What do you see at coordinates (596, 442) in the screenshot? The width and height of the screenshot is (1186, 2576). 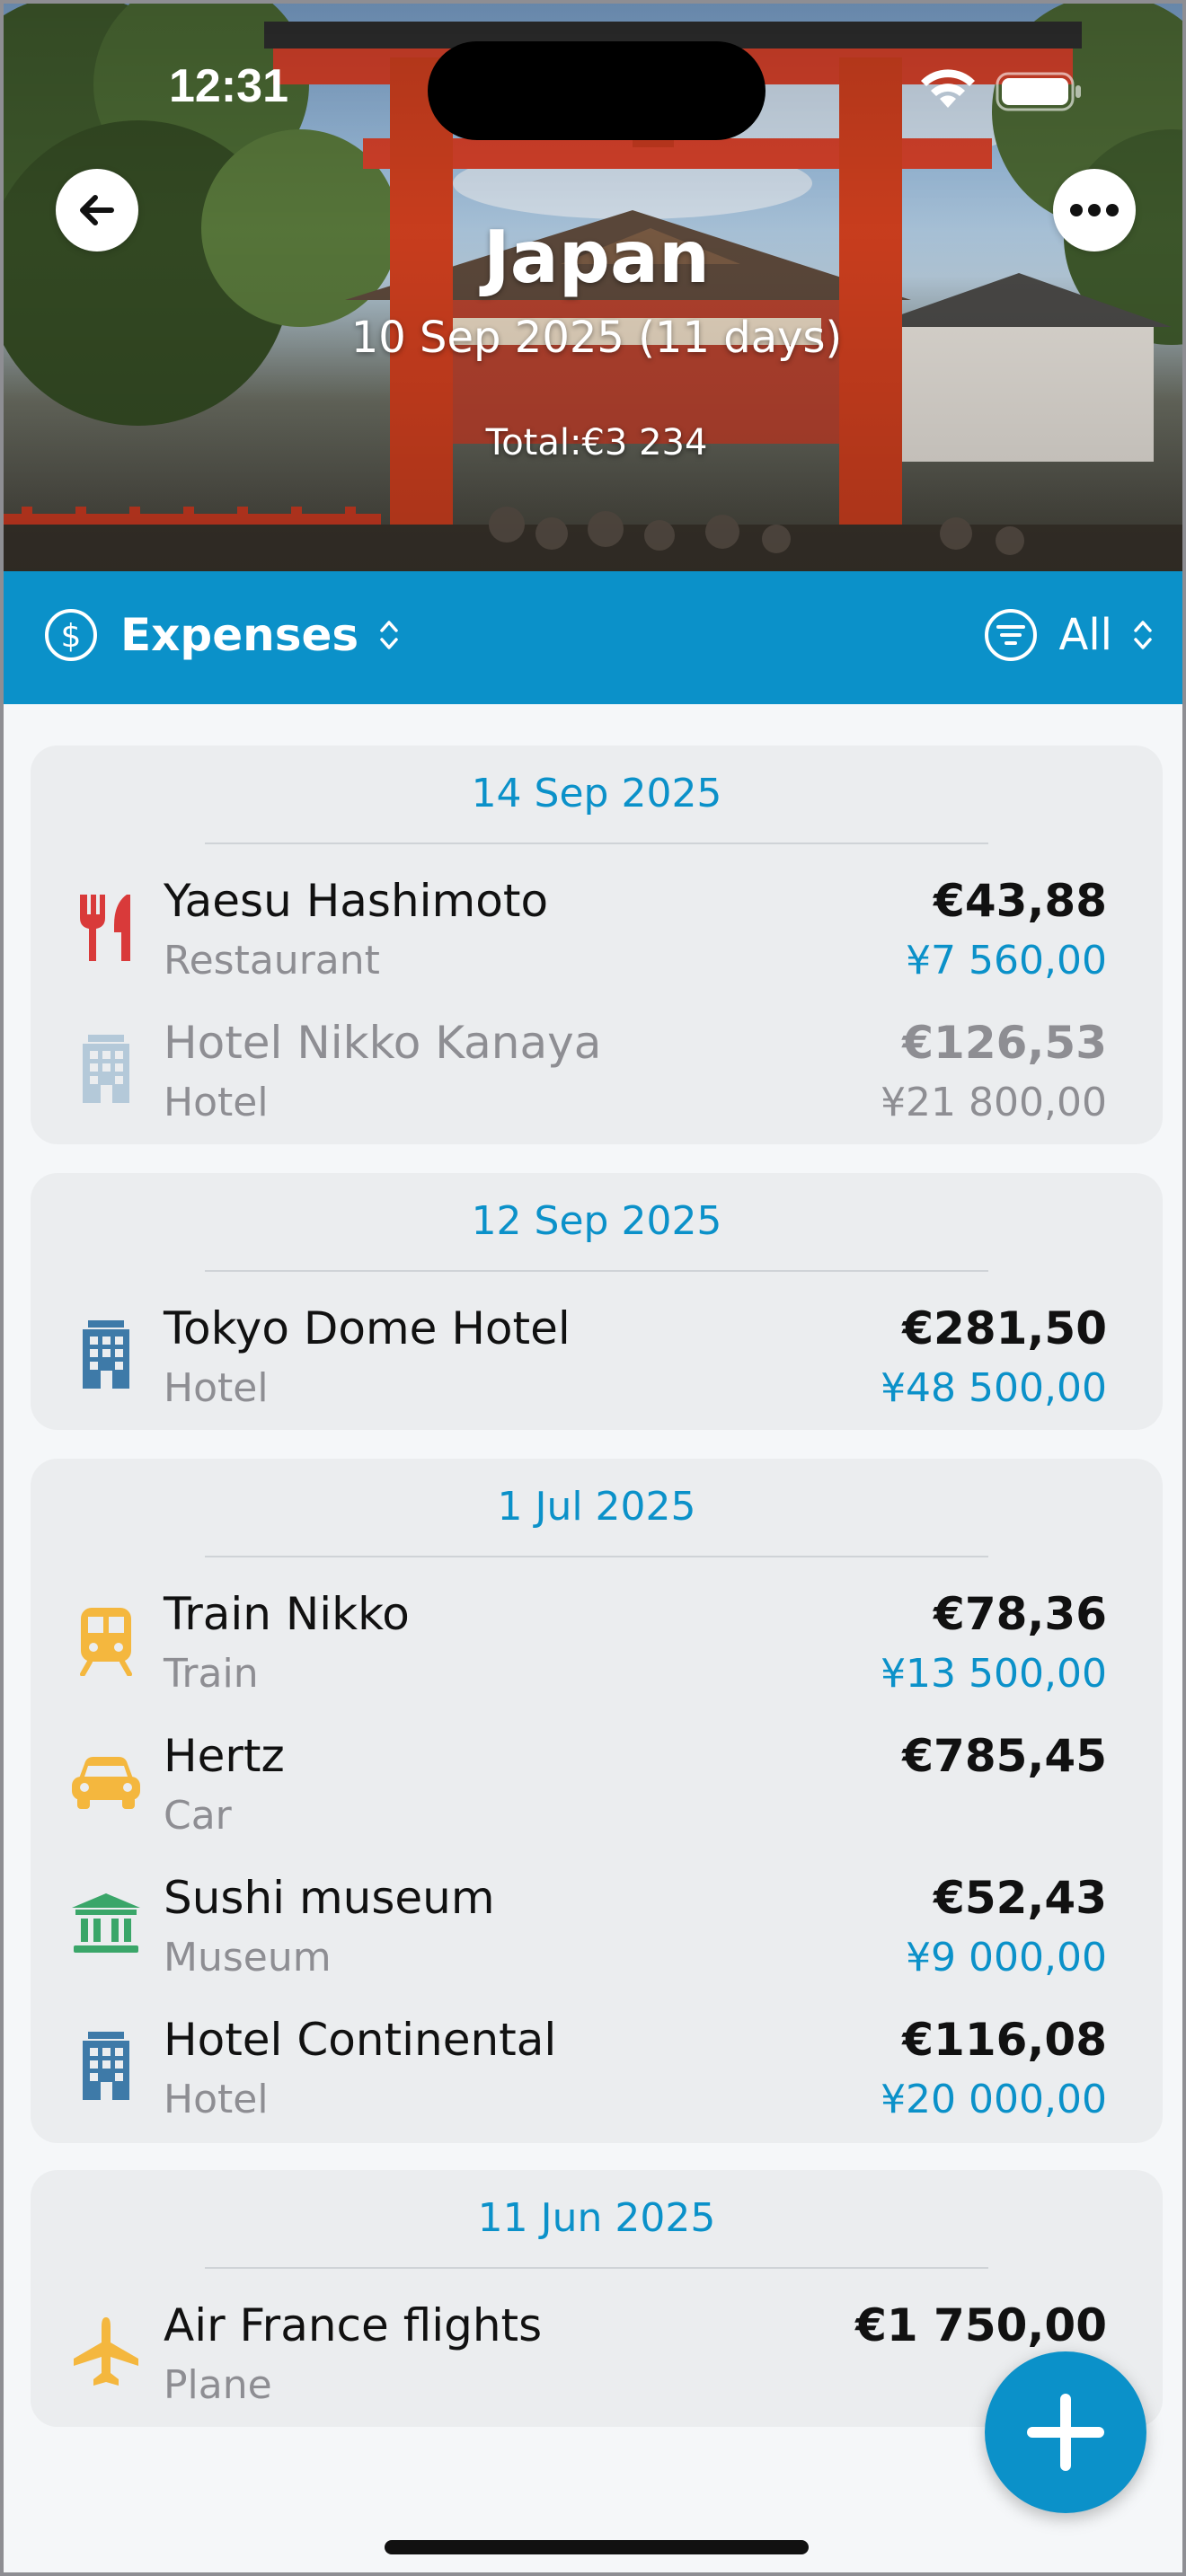 I see `trip-total: Total:€3 234` at bounding box center [596, 442].